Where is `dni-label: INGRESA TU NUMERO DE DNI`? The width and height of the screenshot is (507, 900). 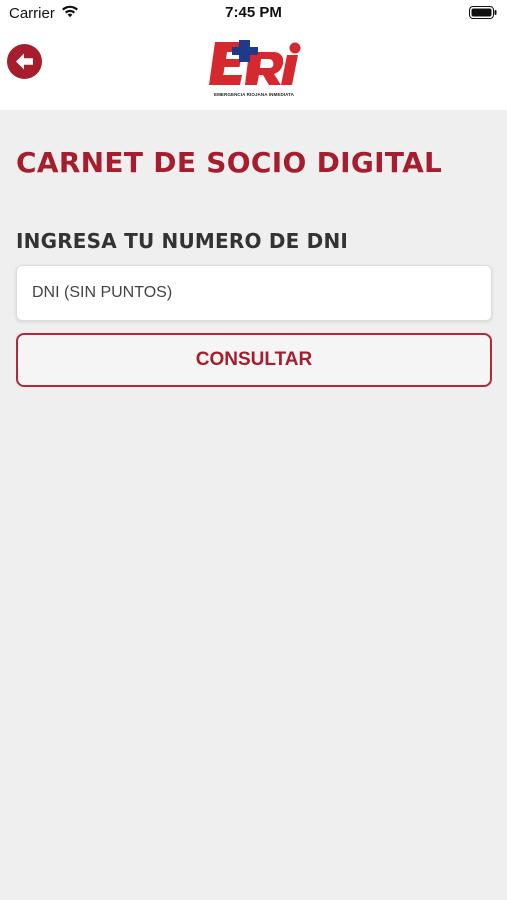
dni-label: INGRESA TU NUMERO DE DNI is located at coordinates (182, 241).